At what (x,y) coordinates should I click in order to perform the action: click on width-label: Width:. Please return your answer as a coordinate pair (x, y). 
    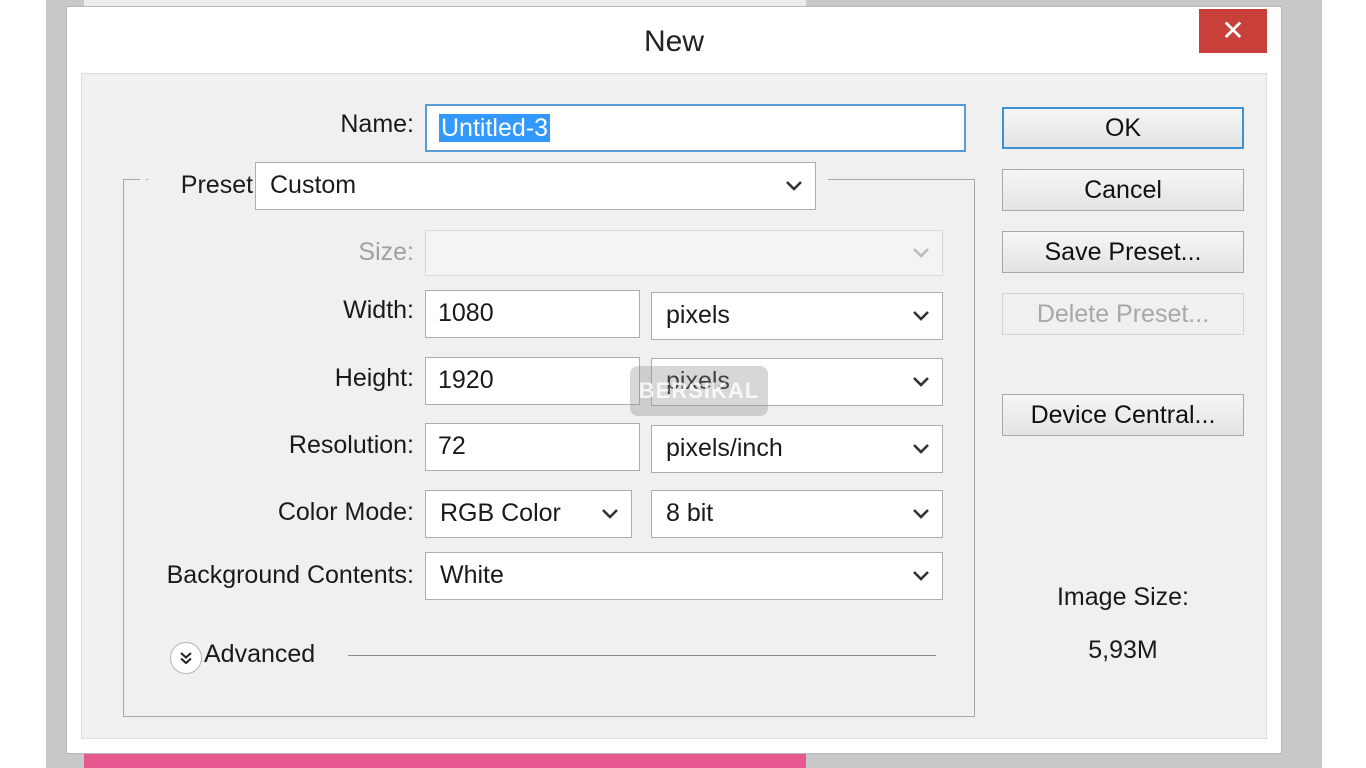
    Looking at the image, I should click on (378, 310).